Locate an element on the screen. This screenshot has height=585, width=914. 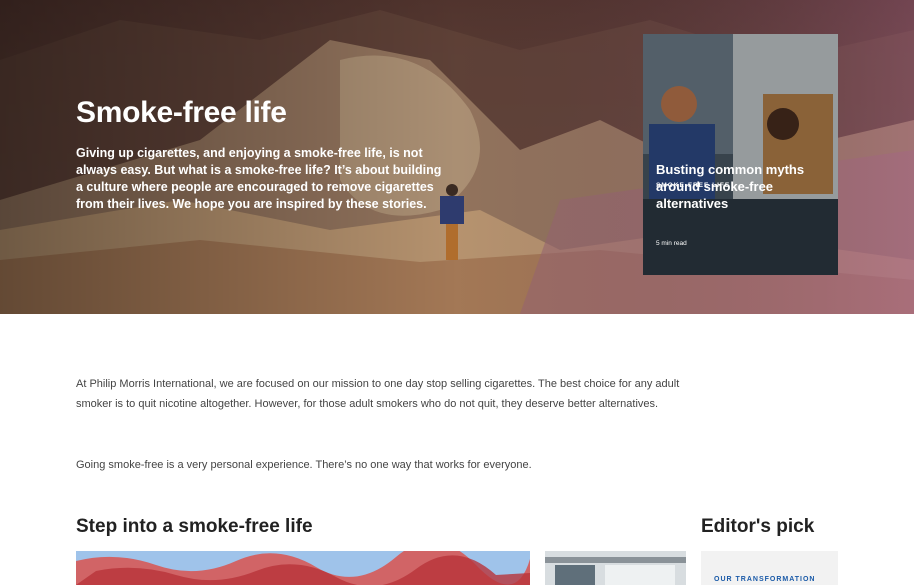
section-title-step-into: Step into a smoke-free life is located at coordinates (194, 526).